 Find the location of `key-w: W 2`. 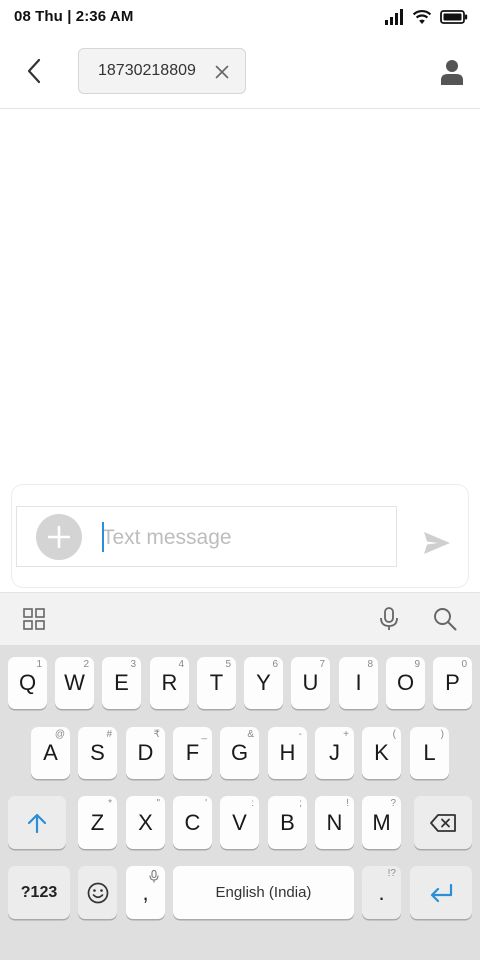

key-w: W 2 is located at coordinates (74, 683).